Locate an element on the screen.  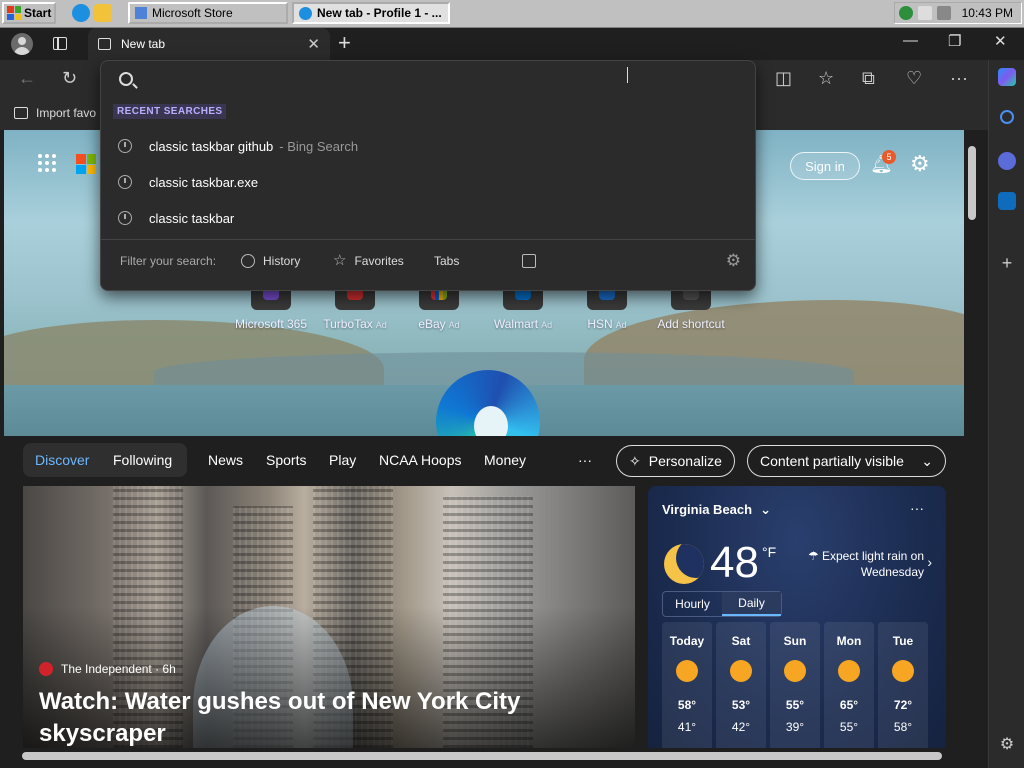
suggestion-item: classic taskbar github - Bing Search is located at coordinates (428, 146).